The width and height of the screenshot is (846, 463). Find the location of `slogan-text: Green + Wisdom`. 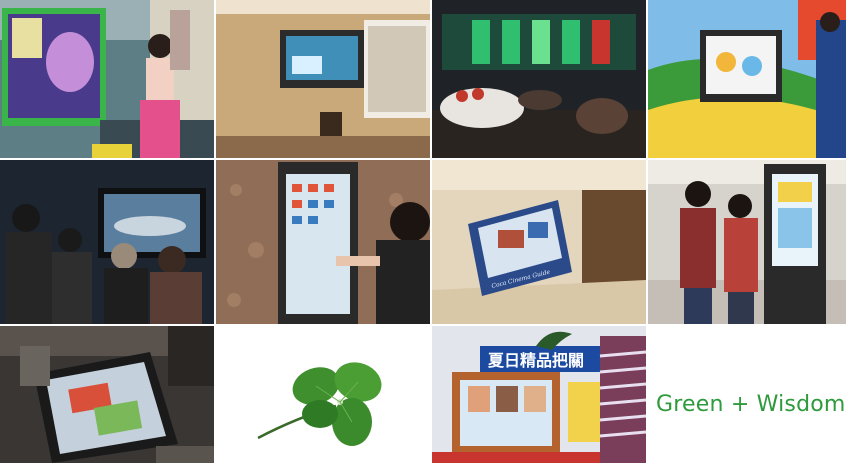

slogan-text: Green + Wisdom is located at coordinates (751, 404).